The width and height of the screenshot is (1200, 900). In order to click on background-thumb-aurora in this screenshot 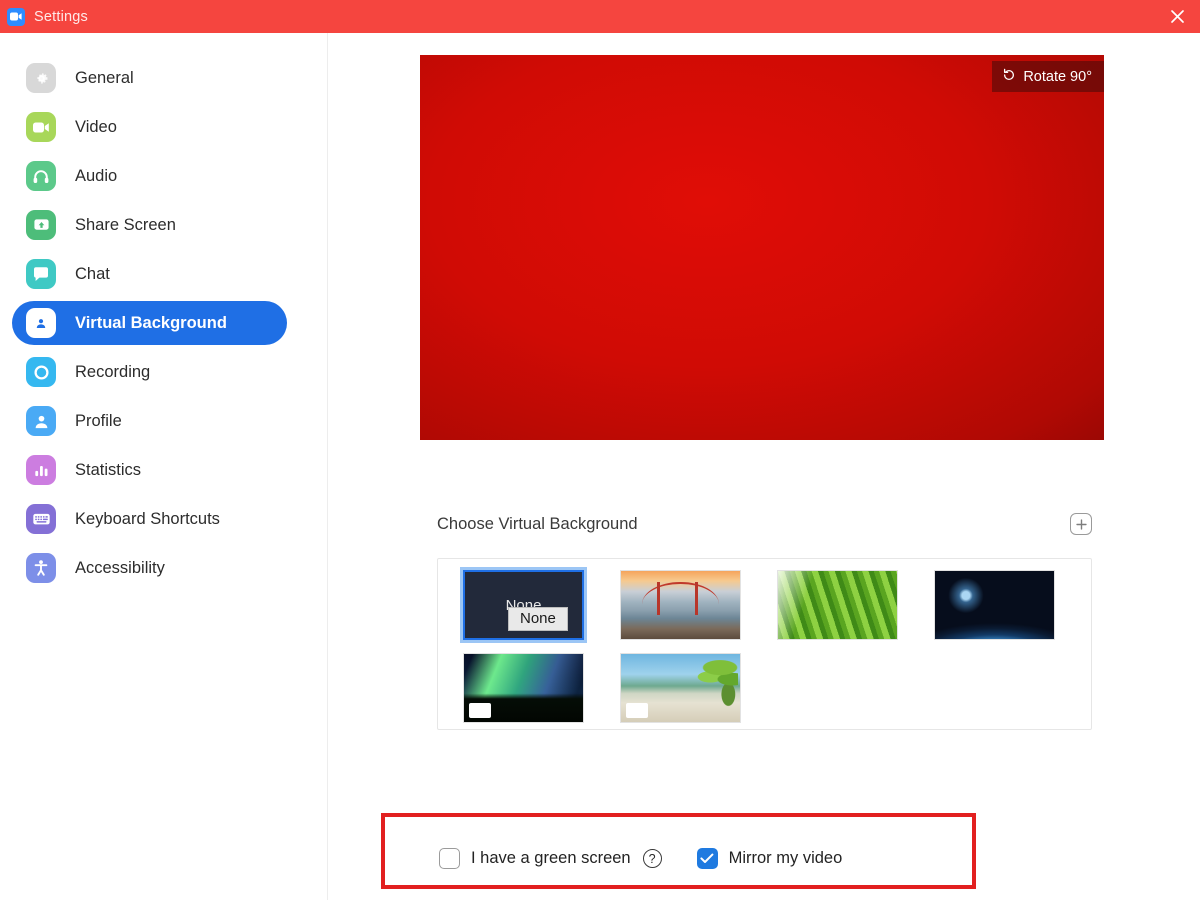, I will do `click(523, 688)`.